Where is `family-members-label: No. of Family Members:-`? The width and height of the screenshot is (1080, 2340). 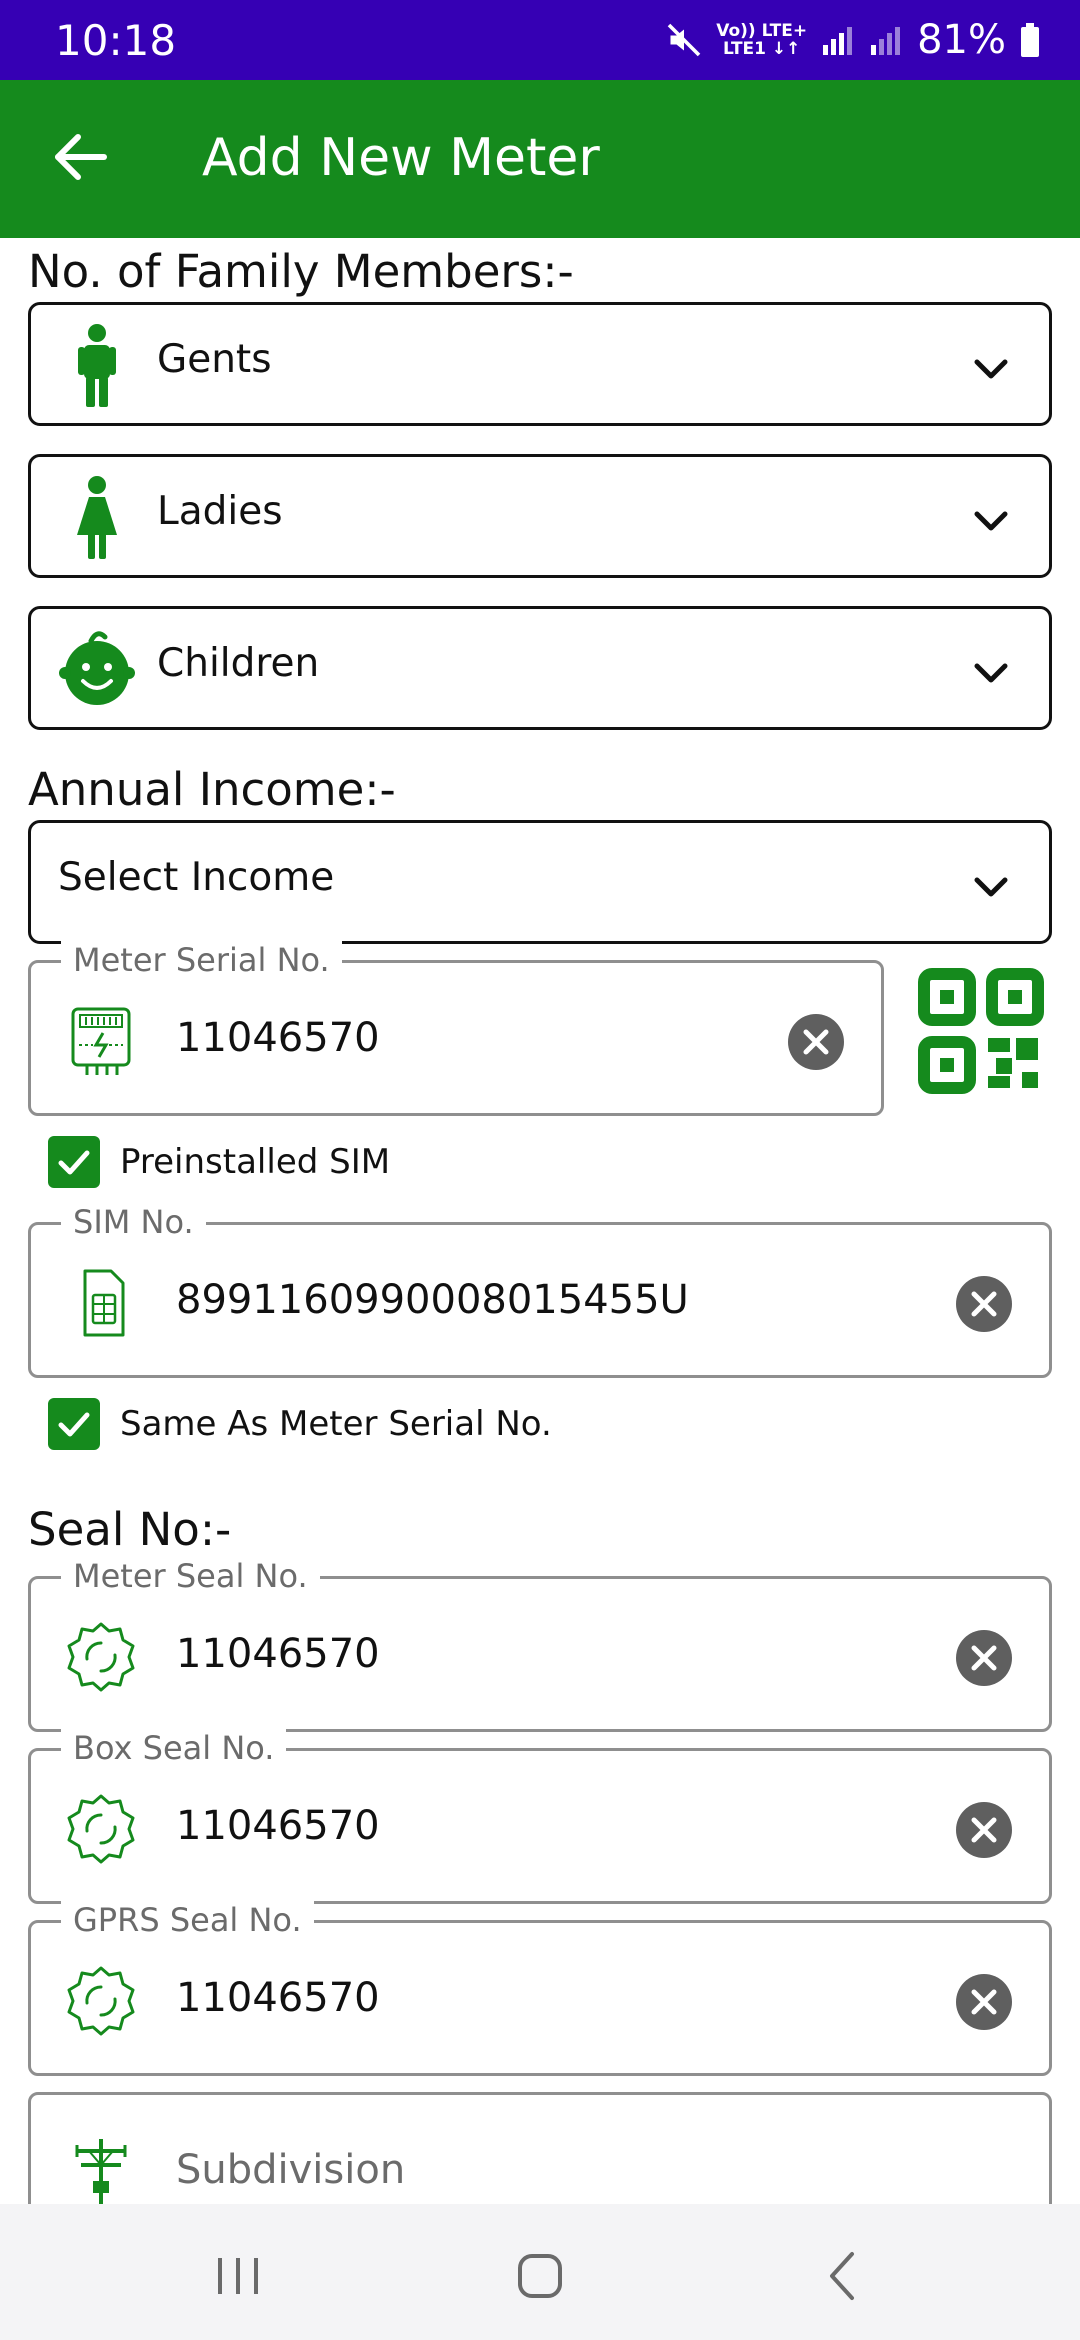
family-members-label: No. of Family Members:- is located at coordinates (301, 271).